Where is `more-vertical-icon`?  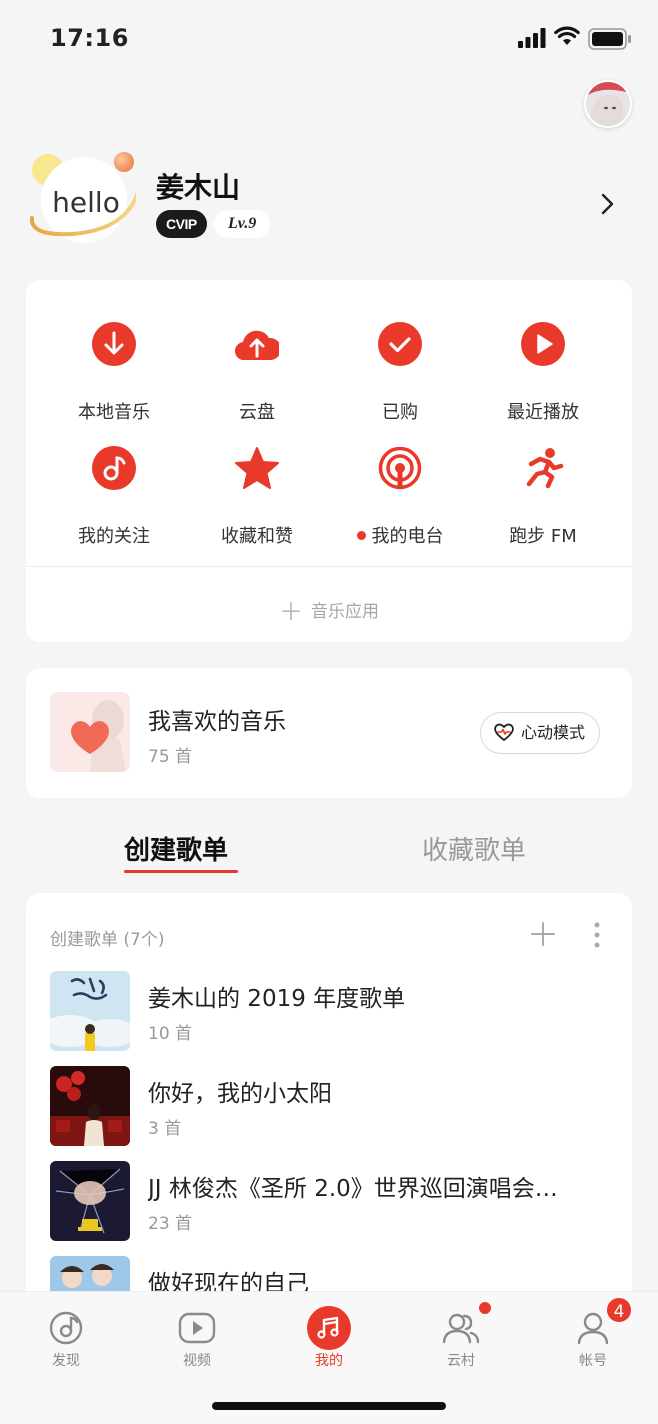
more-vertical-icon is located at coordinates (597, 935).